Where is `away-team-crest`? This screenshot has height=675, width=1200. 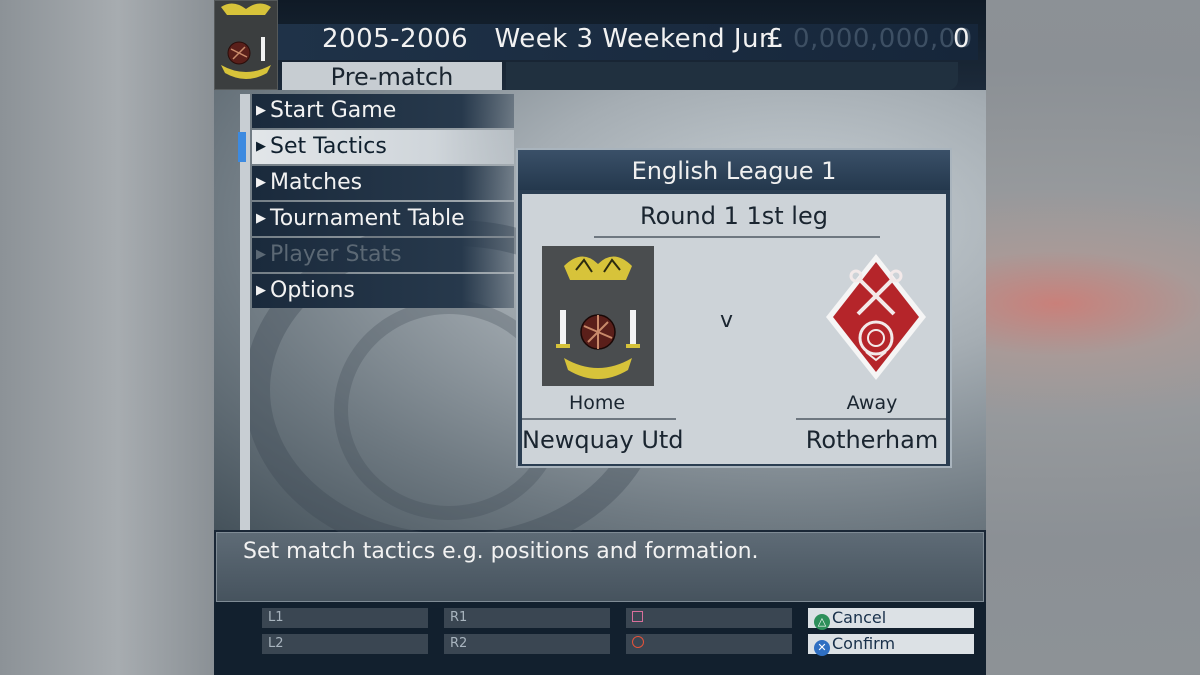 away-team-crest is located at coordinates (876, 317).